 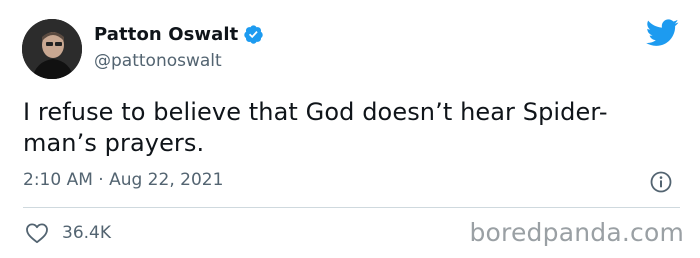 I want to click on info-icon, so click(x=661, y=182).